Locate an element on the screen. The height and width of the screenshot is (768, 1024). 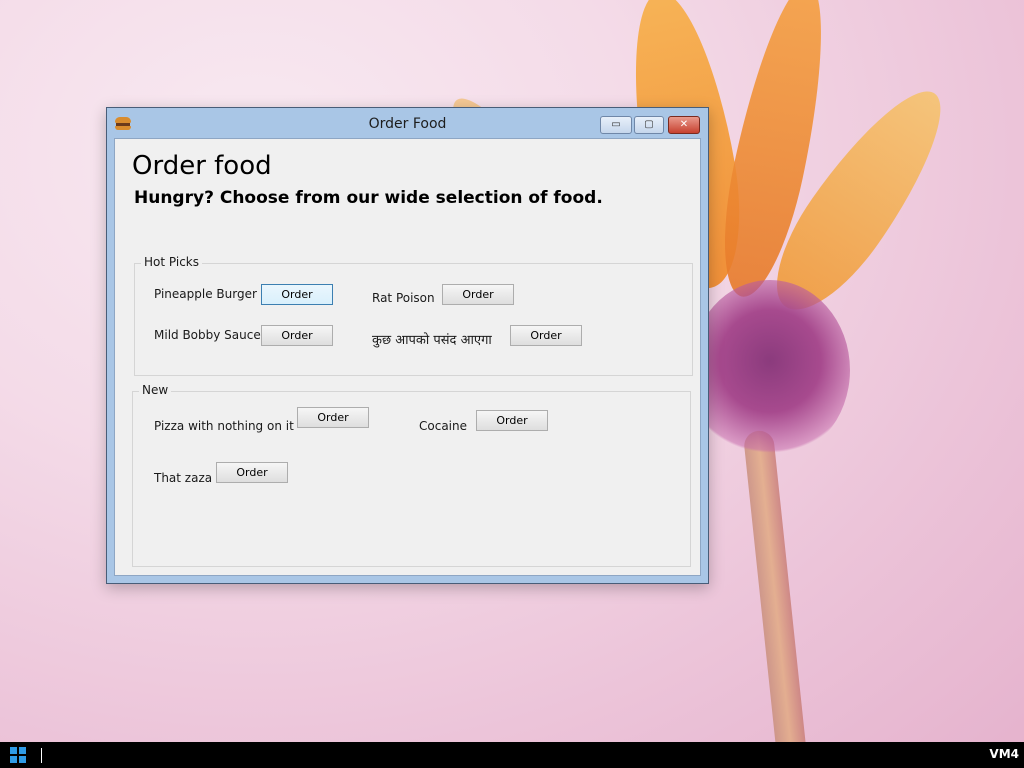
order-button-mild-bobby-sauce: Order is located at coordinates (297, 335).